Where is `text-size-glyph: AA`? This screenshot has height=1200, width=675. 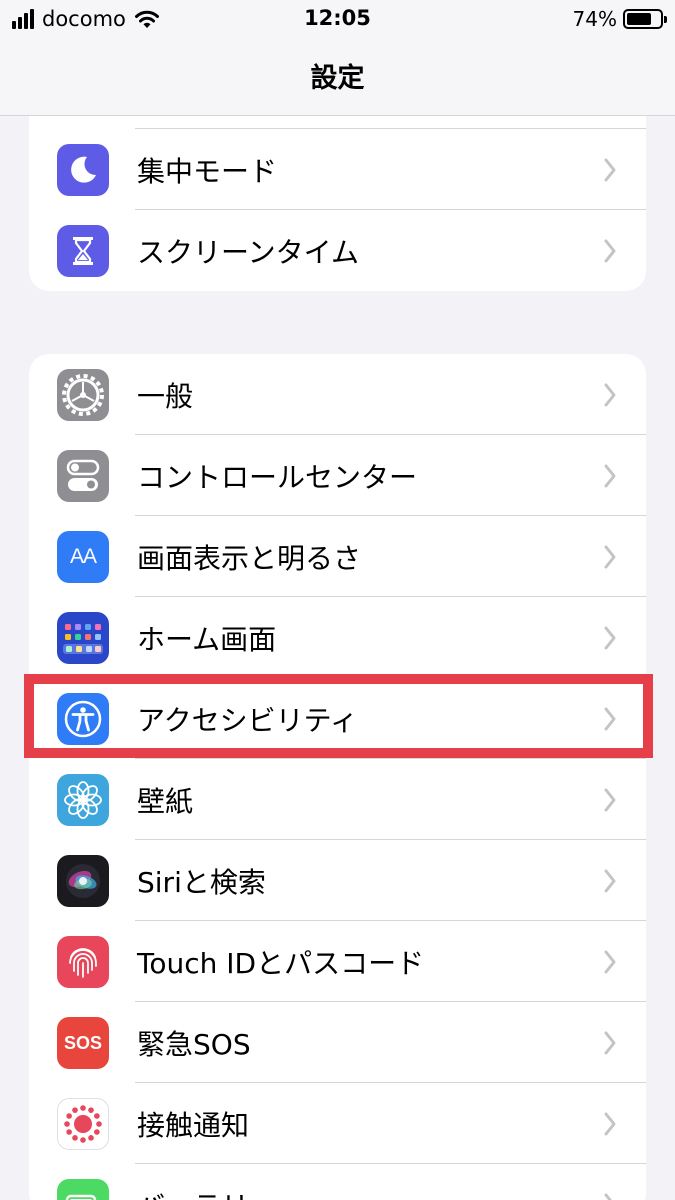 text-size-glyph: AA is located at coordinates (83, 556).